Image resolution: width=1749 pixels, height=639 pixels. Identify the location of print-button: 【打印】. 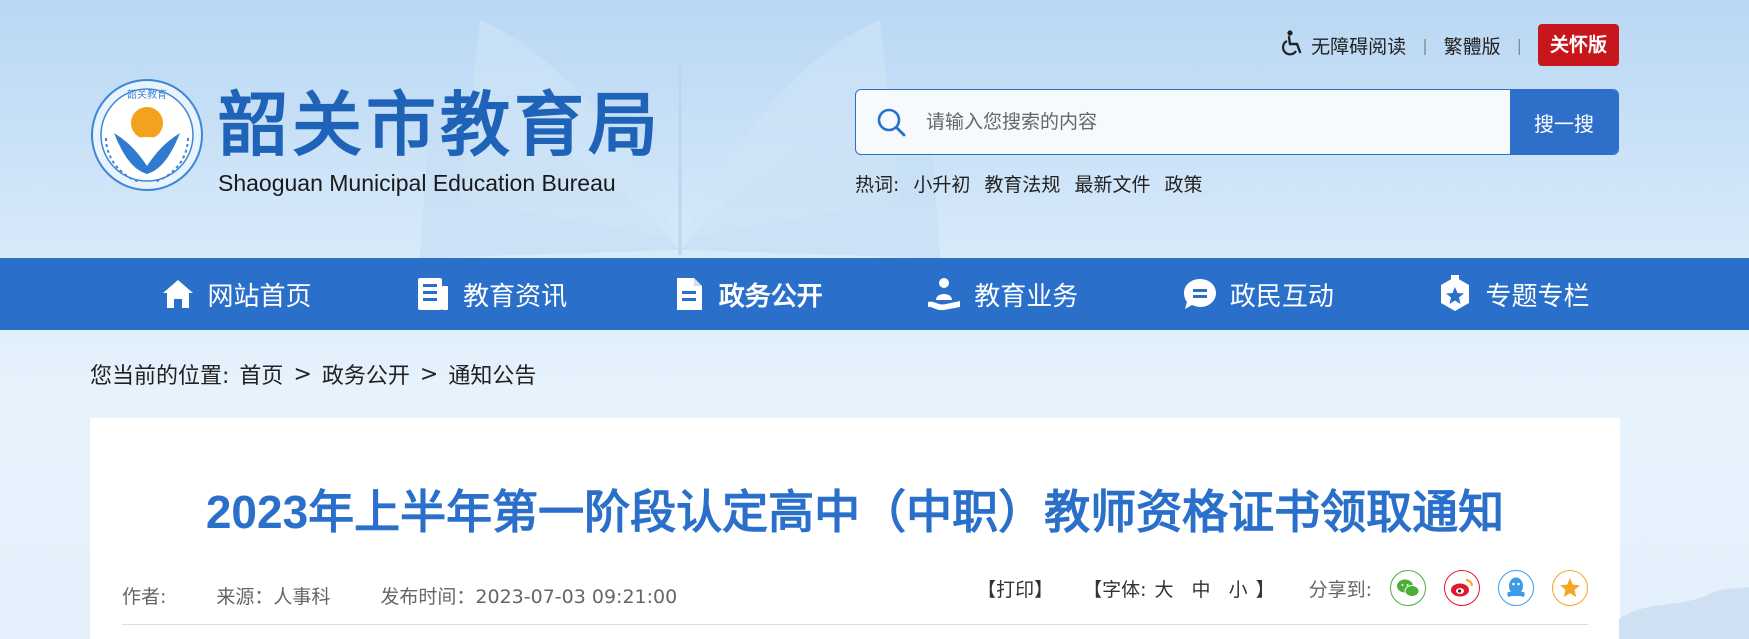
(1015, 588).